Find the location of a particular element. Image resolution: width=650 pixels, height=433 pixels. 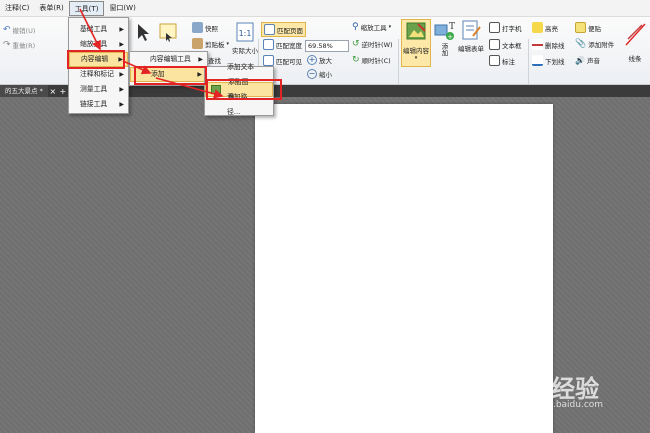

watermark-logo: Bai 经验 is located at coordinates (550, 389).